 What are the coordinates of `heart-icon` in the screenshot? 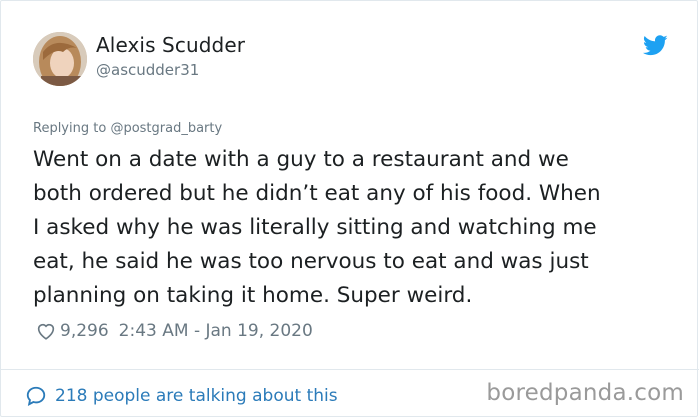 It's located at (46, 331).